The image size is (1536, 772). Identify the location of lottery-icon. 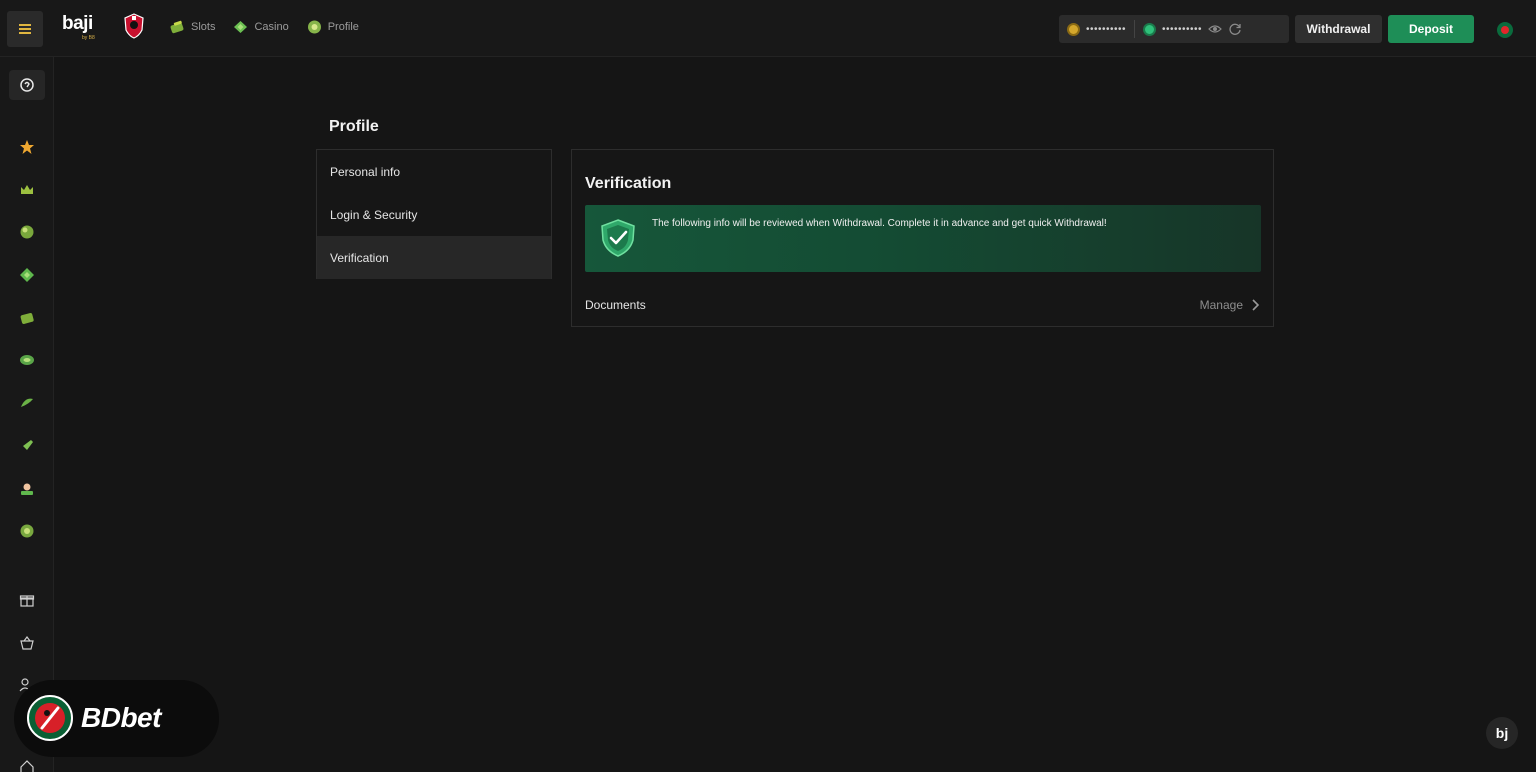
(27, 489).